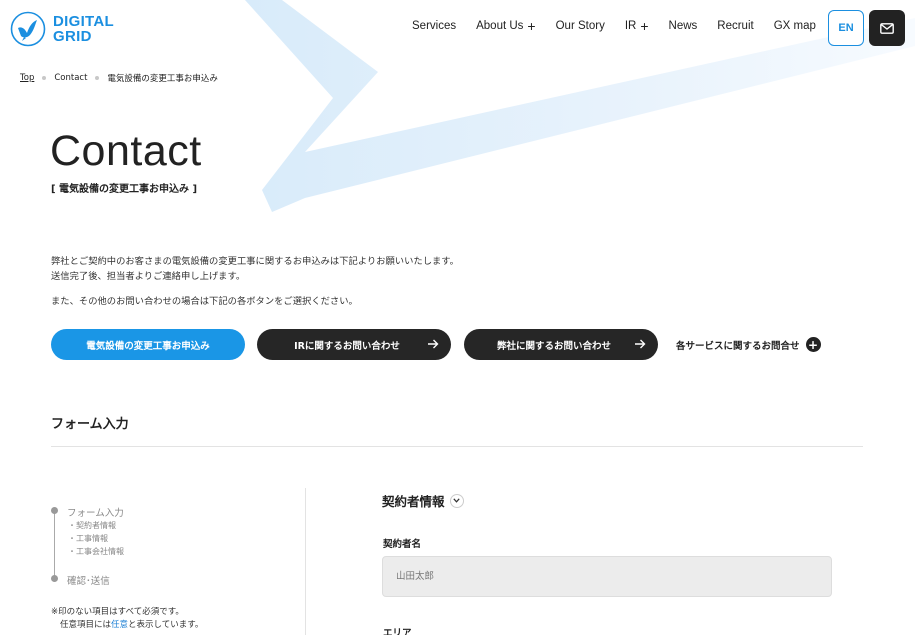 This screenshot has width=915, height=635. Describe the element at coordinates (28, 29) in the screenshot. I see `bird-logo-icon` at that location.